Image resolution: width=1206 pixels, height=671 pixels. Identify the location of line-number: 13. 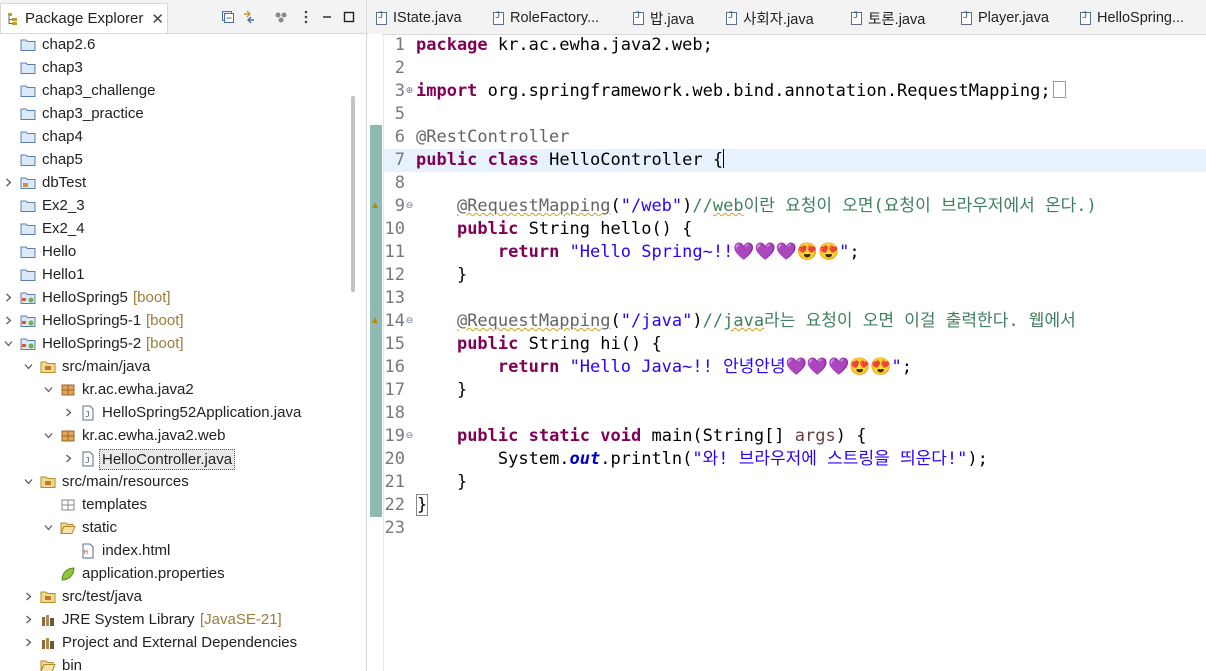
(394, 298).